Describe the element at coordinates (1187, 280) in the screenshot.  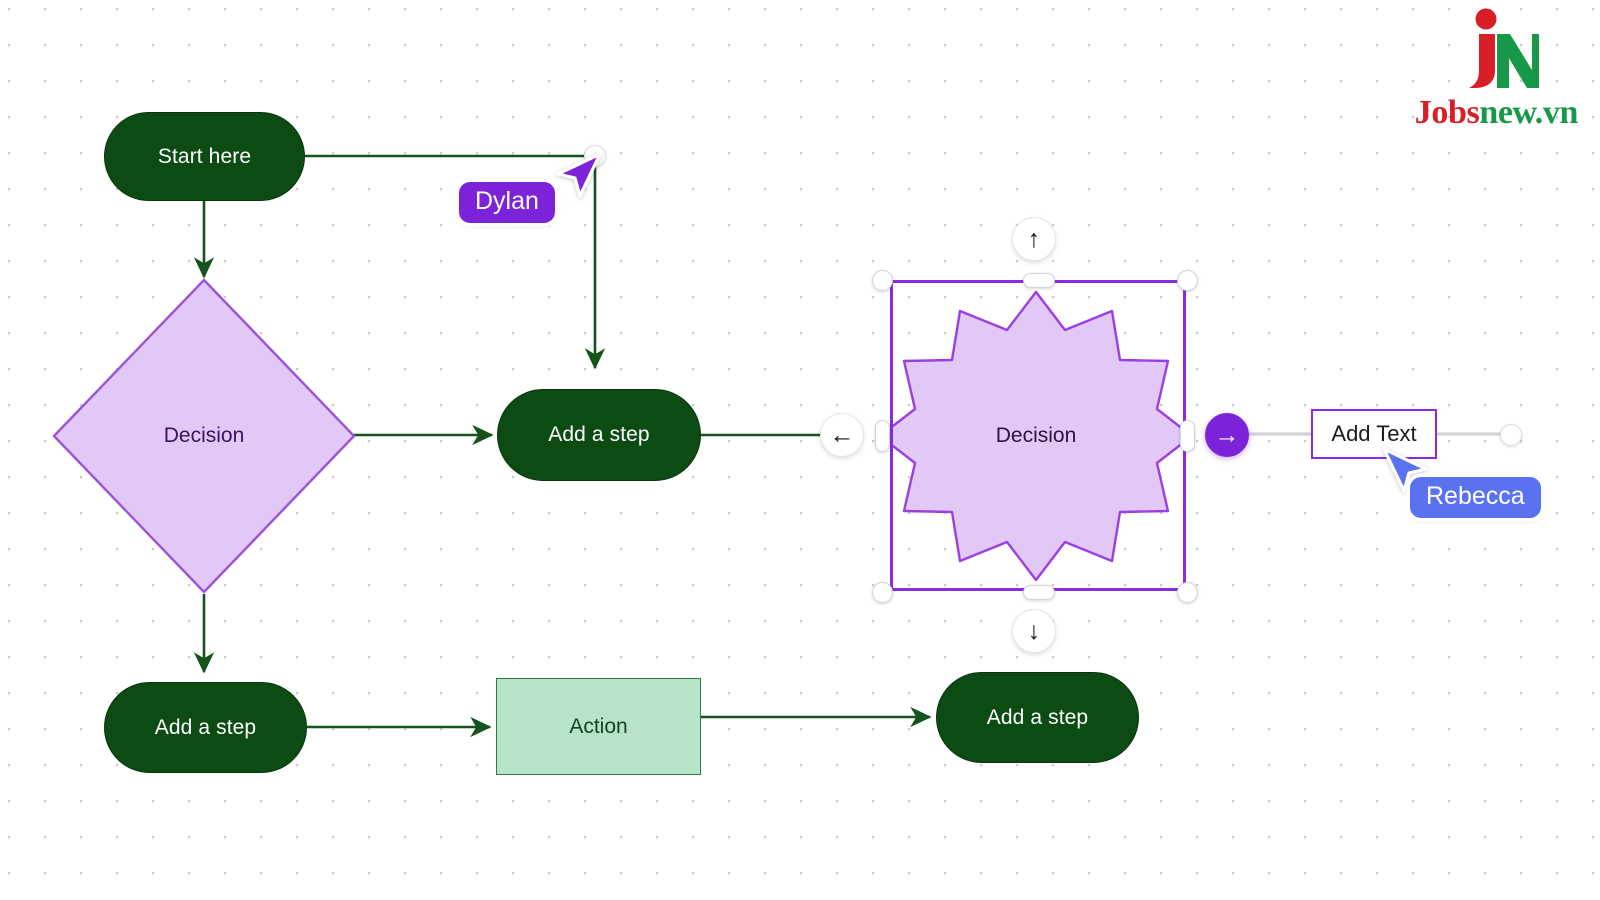
I see `selection-handle-top-right` at that location.